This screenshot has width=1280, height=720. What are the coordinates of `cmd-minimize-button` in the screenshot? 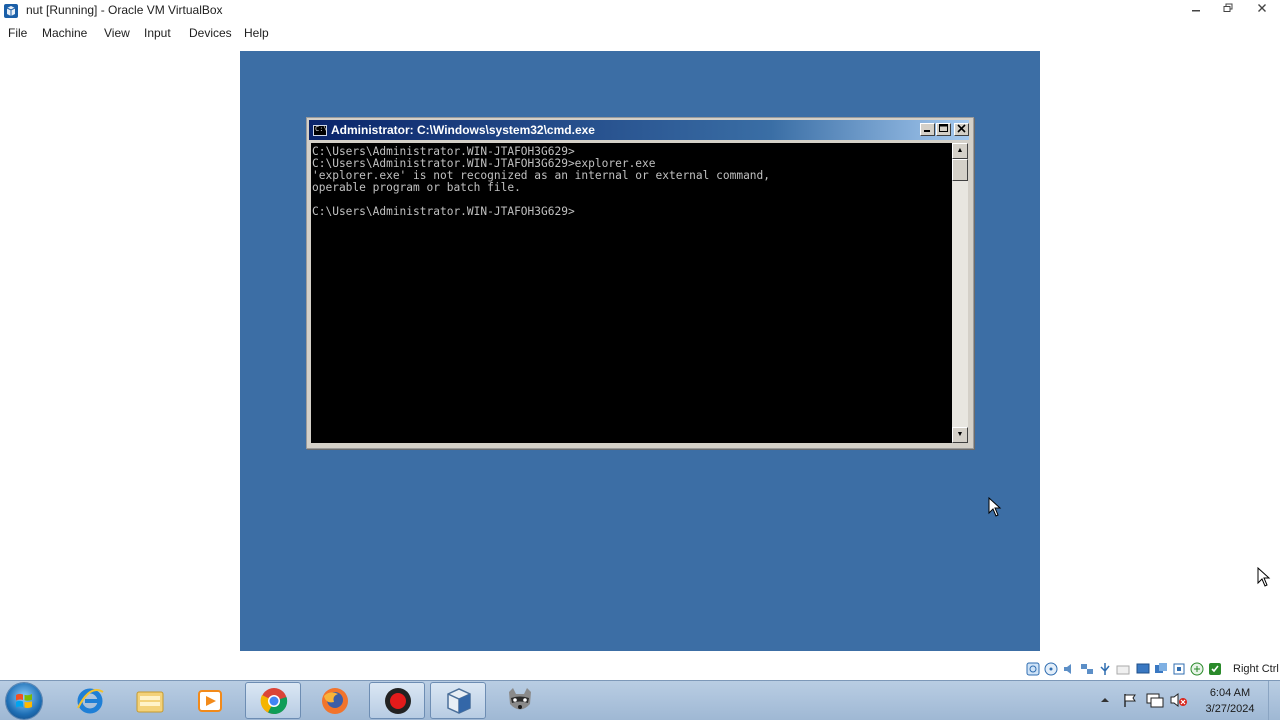 It's located at (927, 129).